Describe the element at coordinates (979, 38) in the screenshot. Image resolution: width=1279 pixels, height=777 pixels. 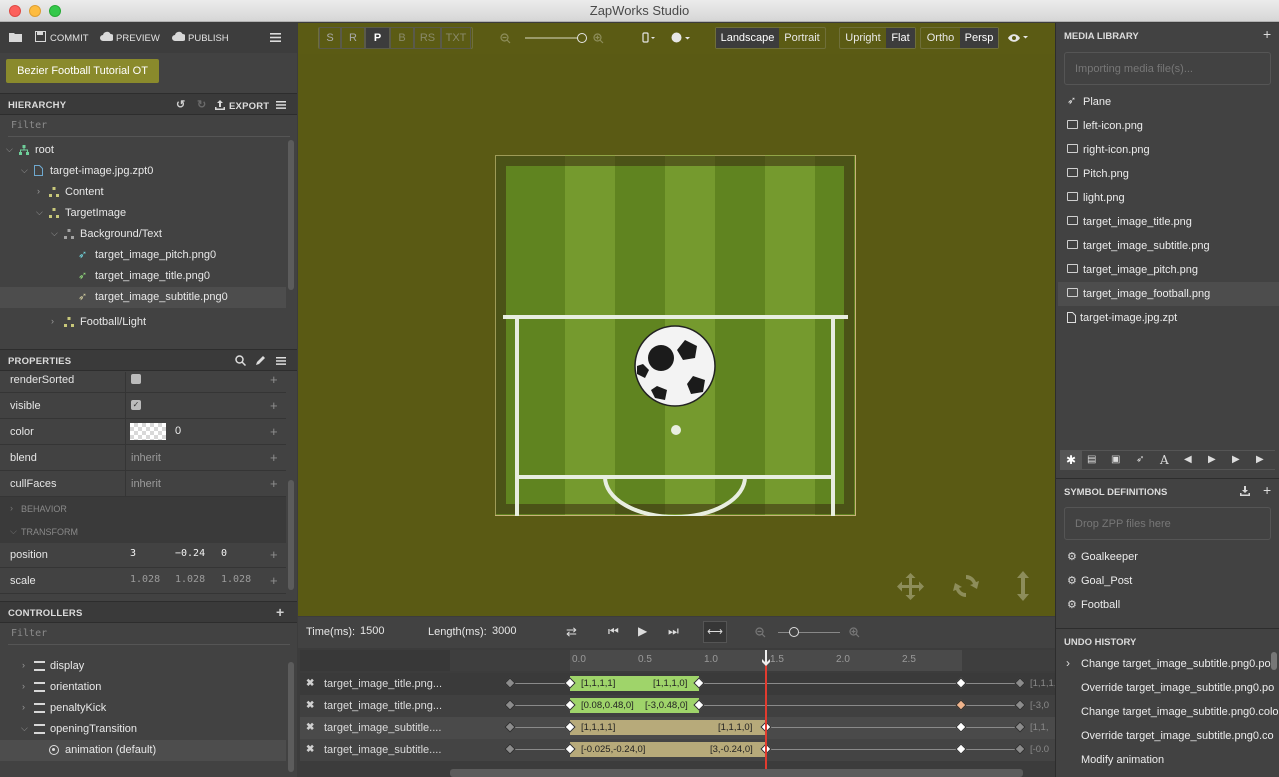
I see `persp-button: Persp` at that location.